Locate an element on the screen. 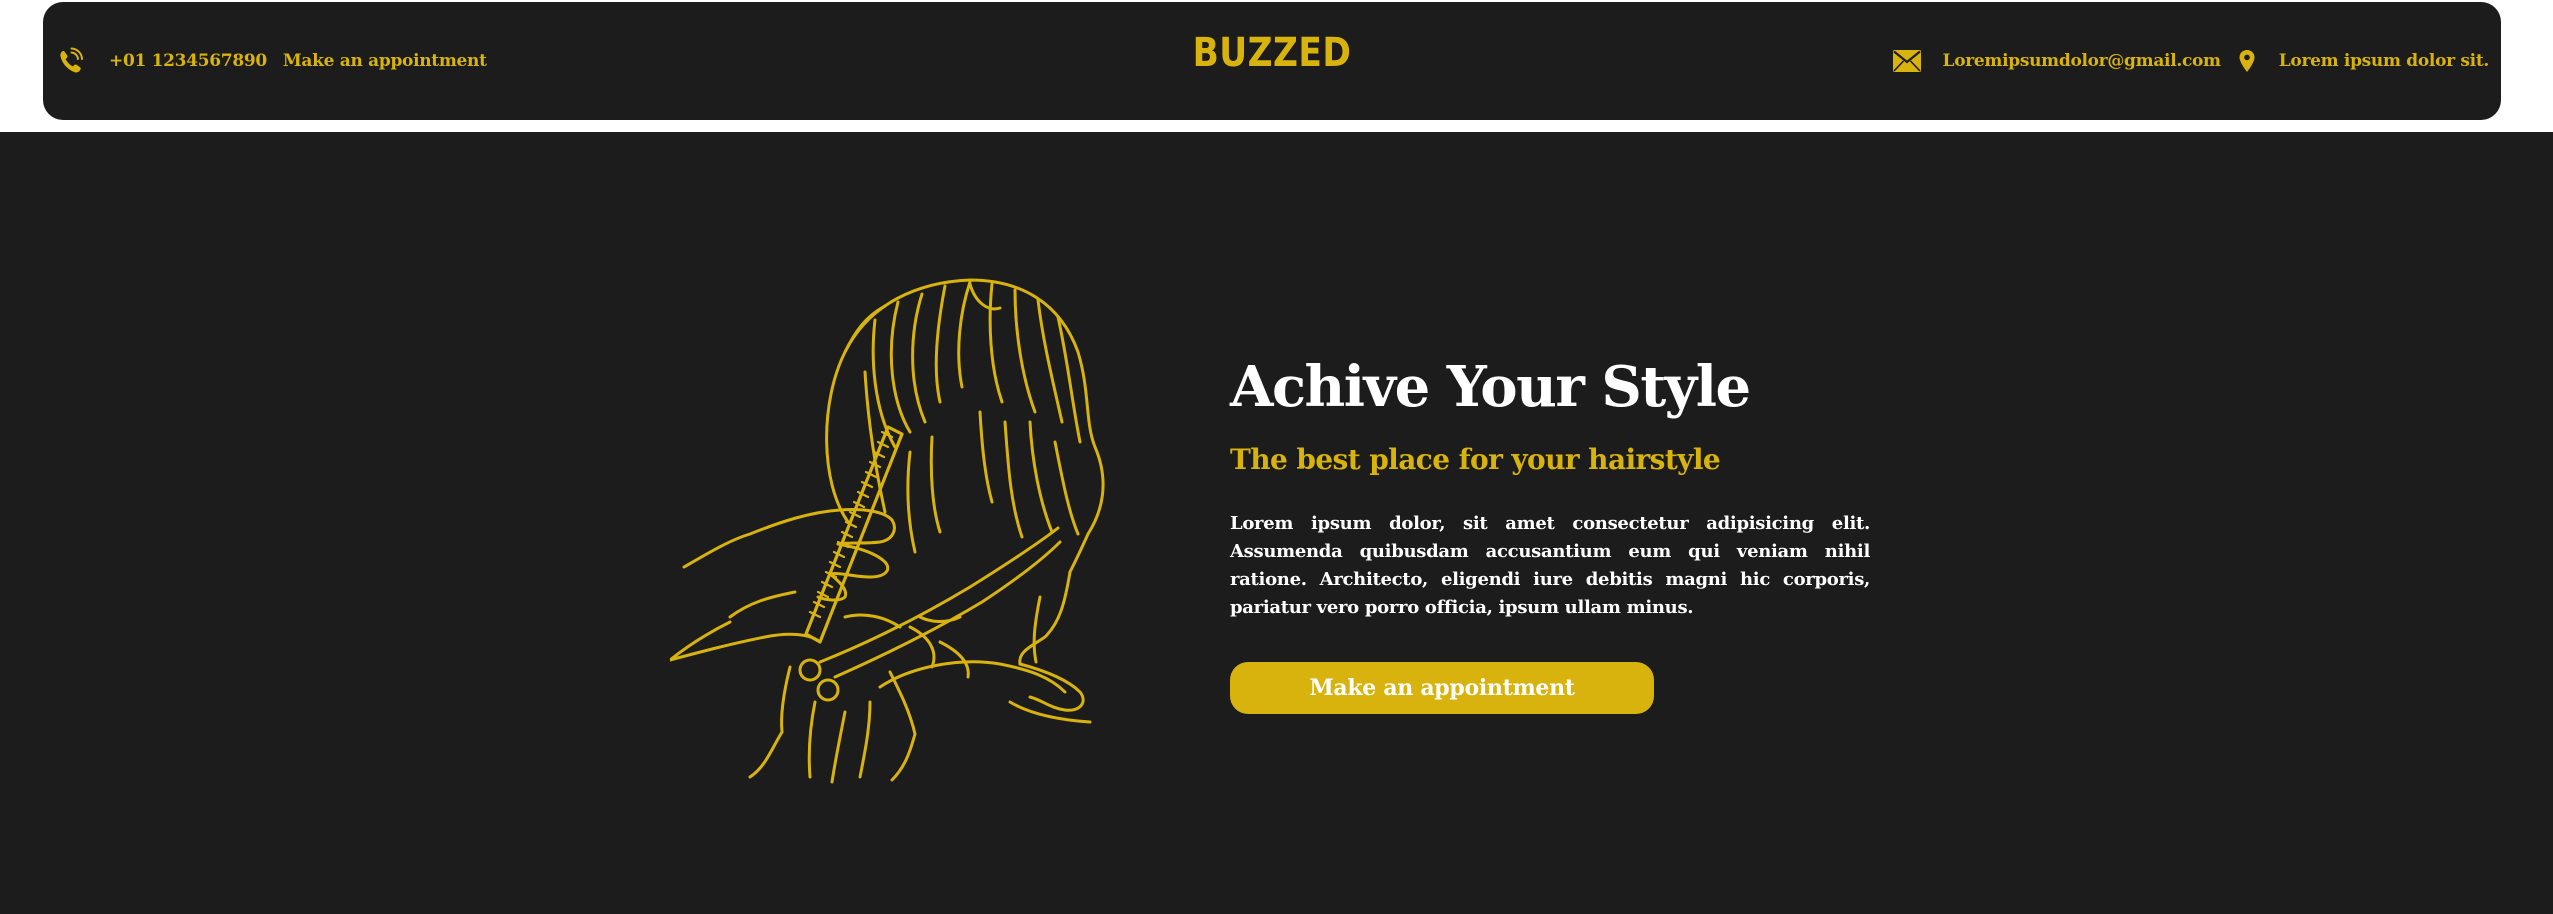  hero-subtitle: The best place for your hairstyle is located at coordinates (1475, 459).